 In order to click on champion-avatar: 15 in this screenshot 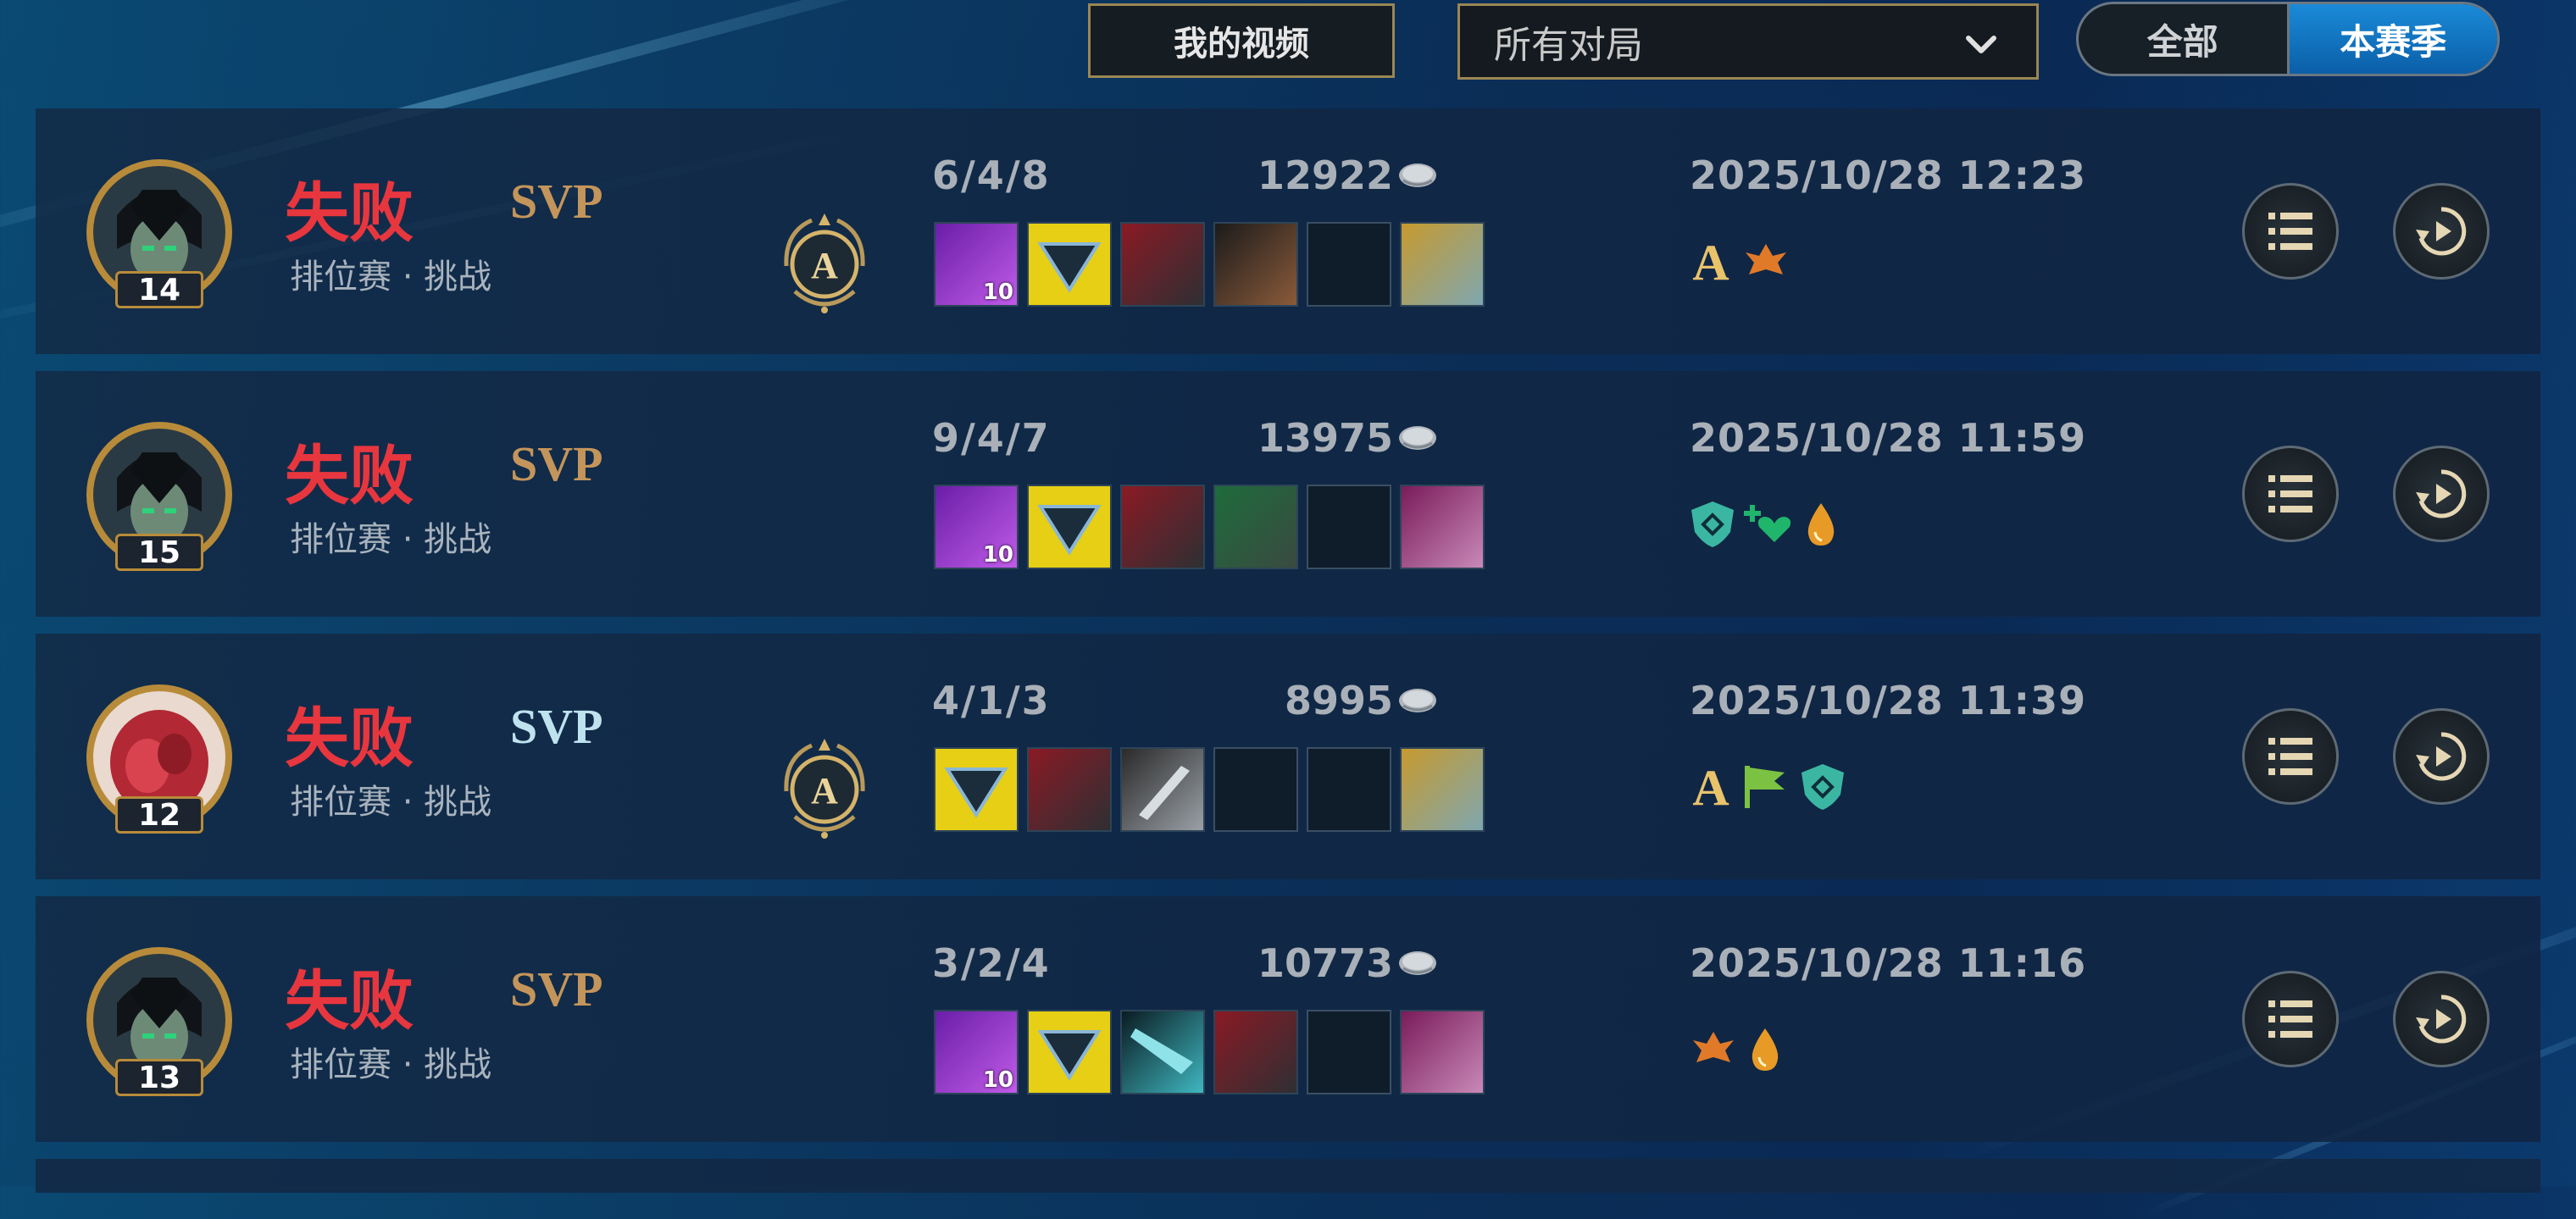, I will do `click(159, 494)`.